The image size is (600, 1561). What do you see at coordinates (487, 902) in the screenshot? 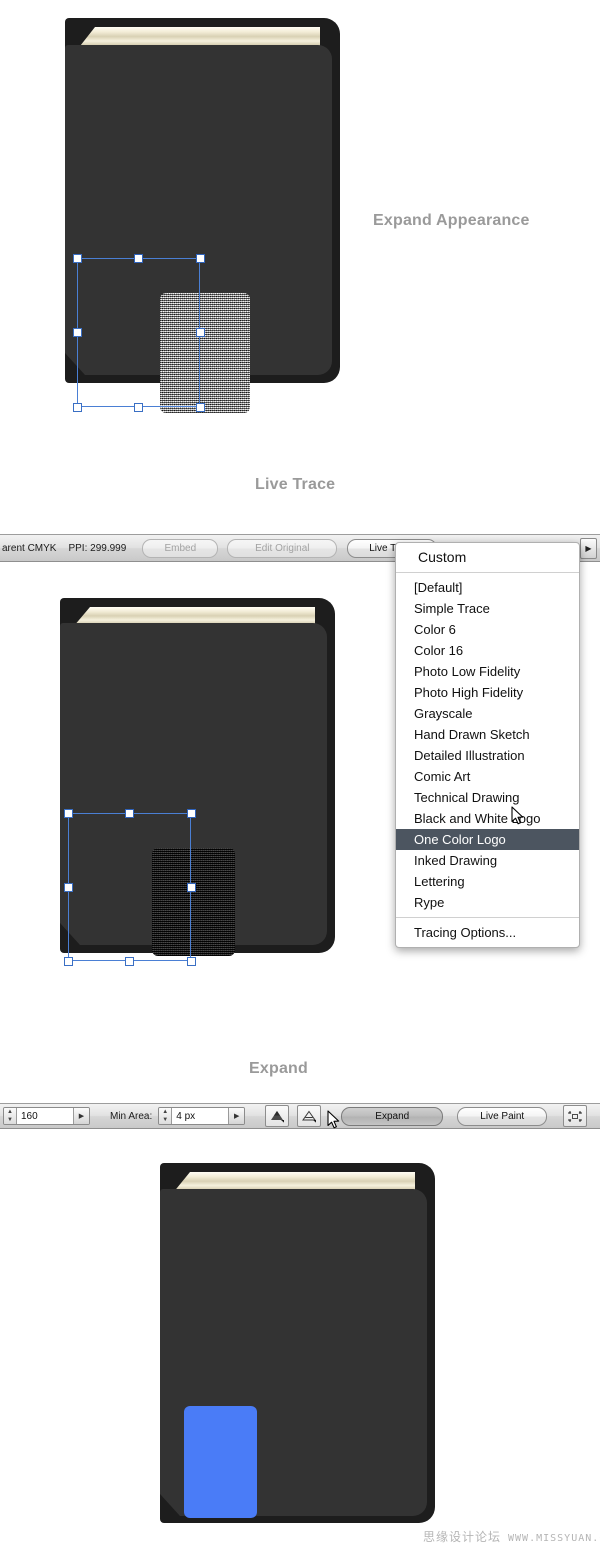
I see `menu-item-rype: Rype` at bounding box center [487, 902].